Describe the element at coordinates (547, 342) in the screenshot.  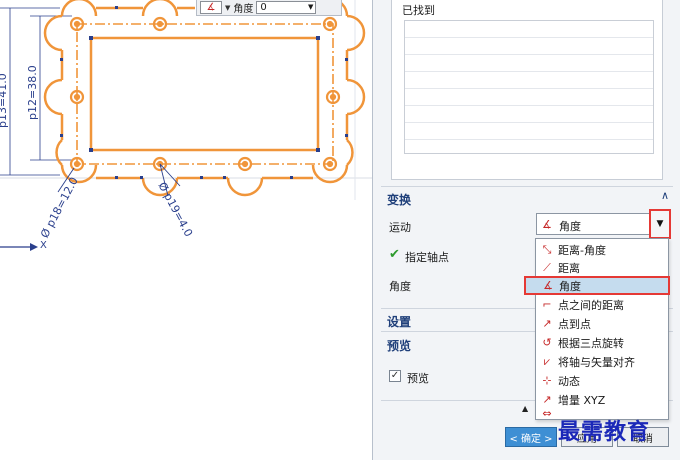
I see `three-point-rotate-icon: ↺` at that location.